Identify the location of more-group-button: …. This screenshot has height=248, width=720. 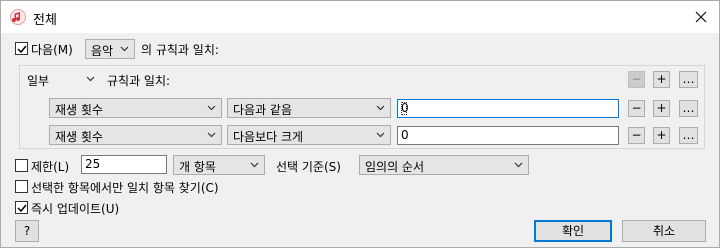
(688, 79).